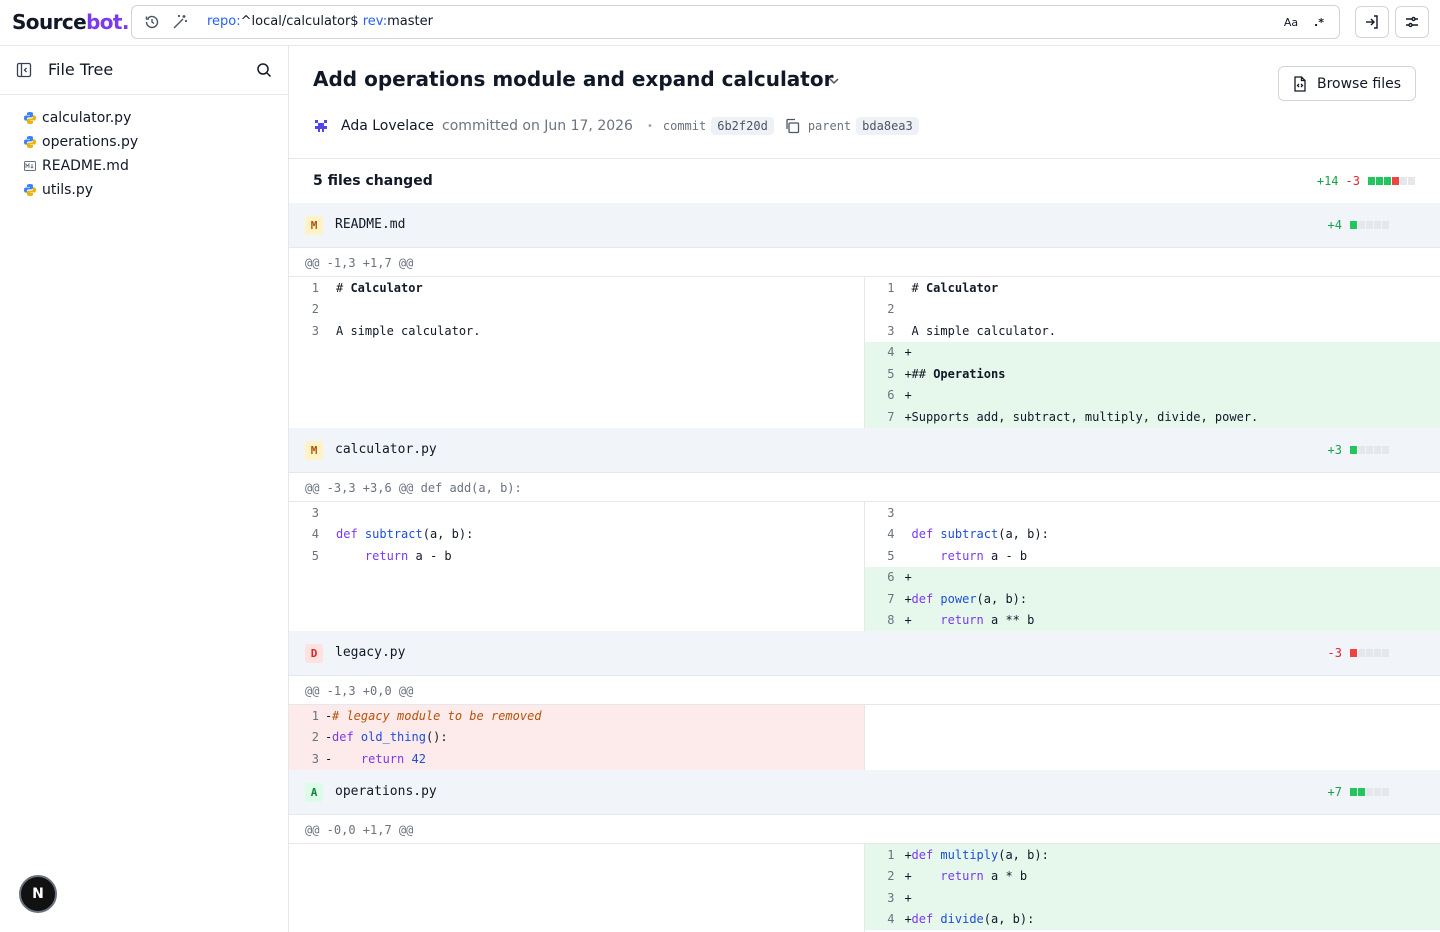  What do you see at coordinates (864, 690) in the screenshot?
I see `hunk-header: @@ -1,3 +0,0 @@` at bounding box center [864, 690].